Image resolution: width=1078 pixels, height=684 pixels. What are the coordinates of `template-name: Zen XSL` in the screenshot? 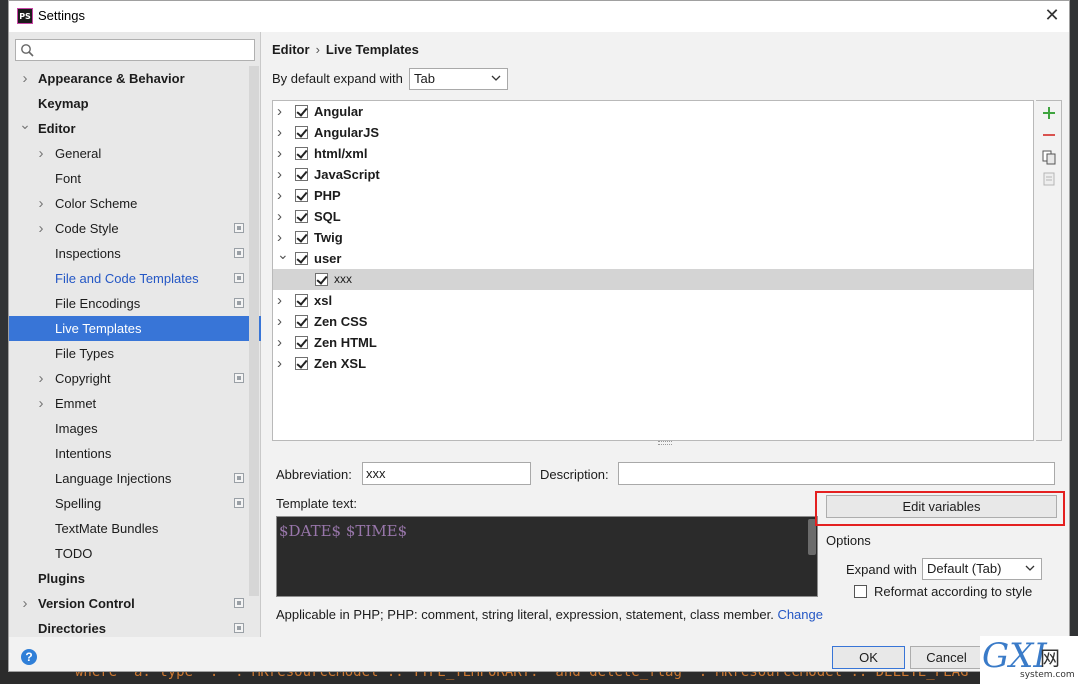 It's located at (340, 363).